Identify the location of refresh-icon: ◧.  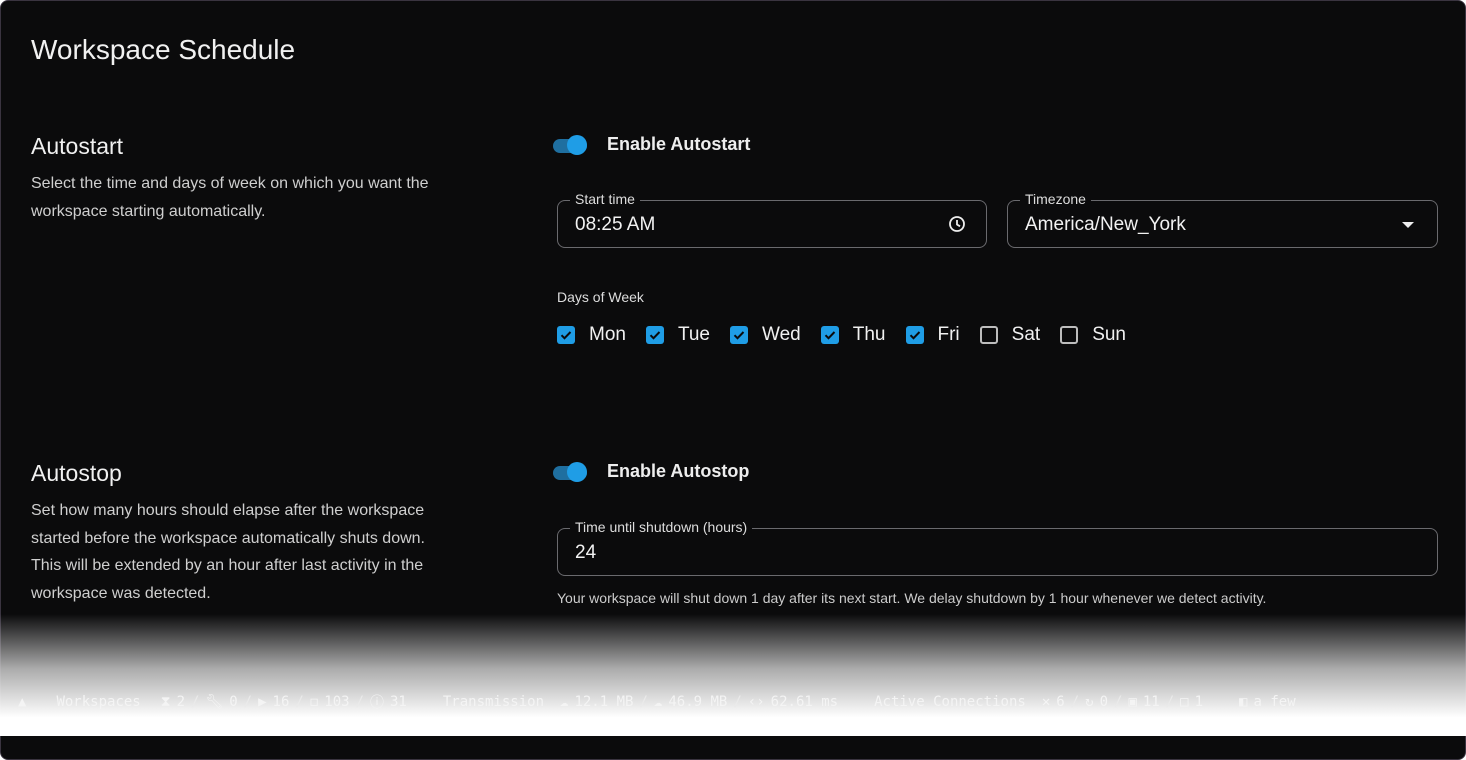
(1243, 702).